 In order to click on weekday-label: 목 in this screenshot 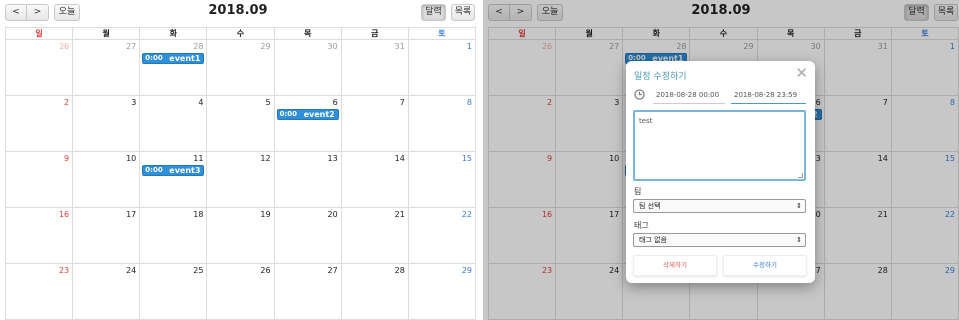, I will do `click(308, 34)`.